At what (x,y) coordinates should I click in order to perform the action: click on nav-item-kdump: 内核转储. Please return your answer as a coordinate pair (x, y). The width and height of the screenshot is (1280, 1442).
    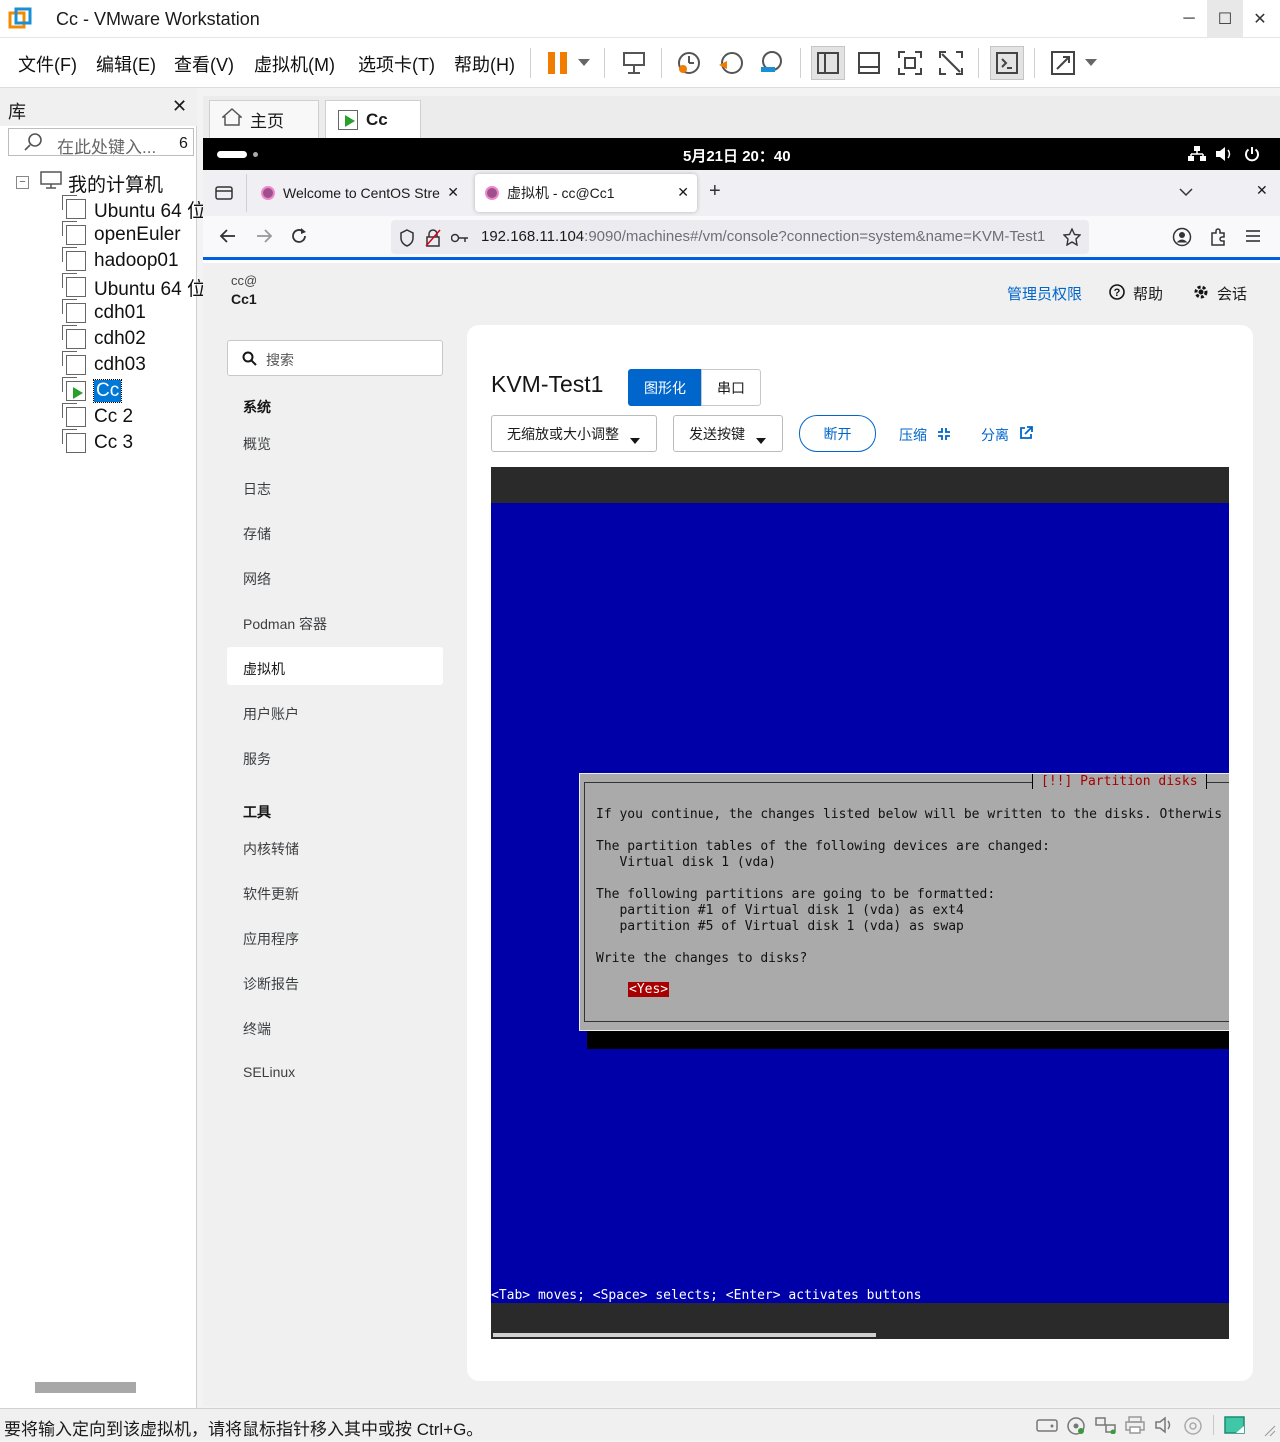
    Looking at the image, I should click on (271, 849).